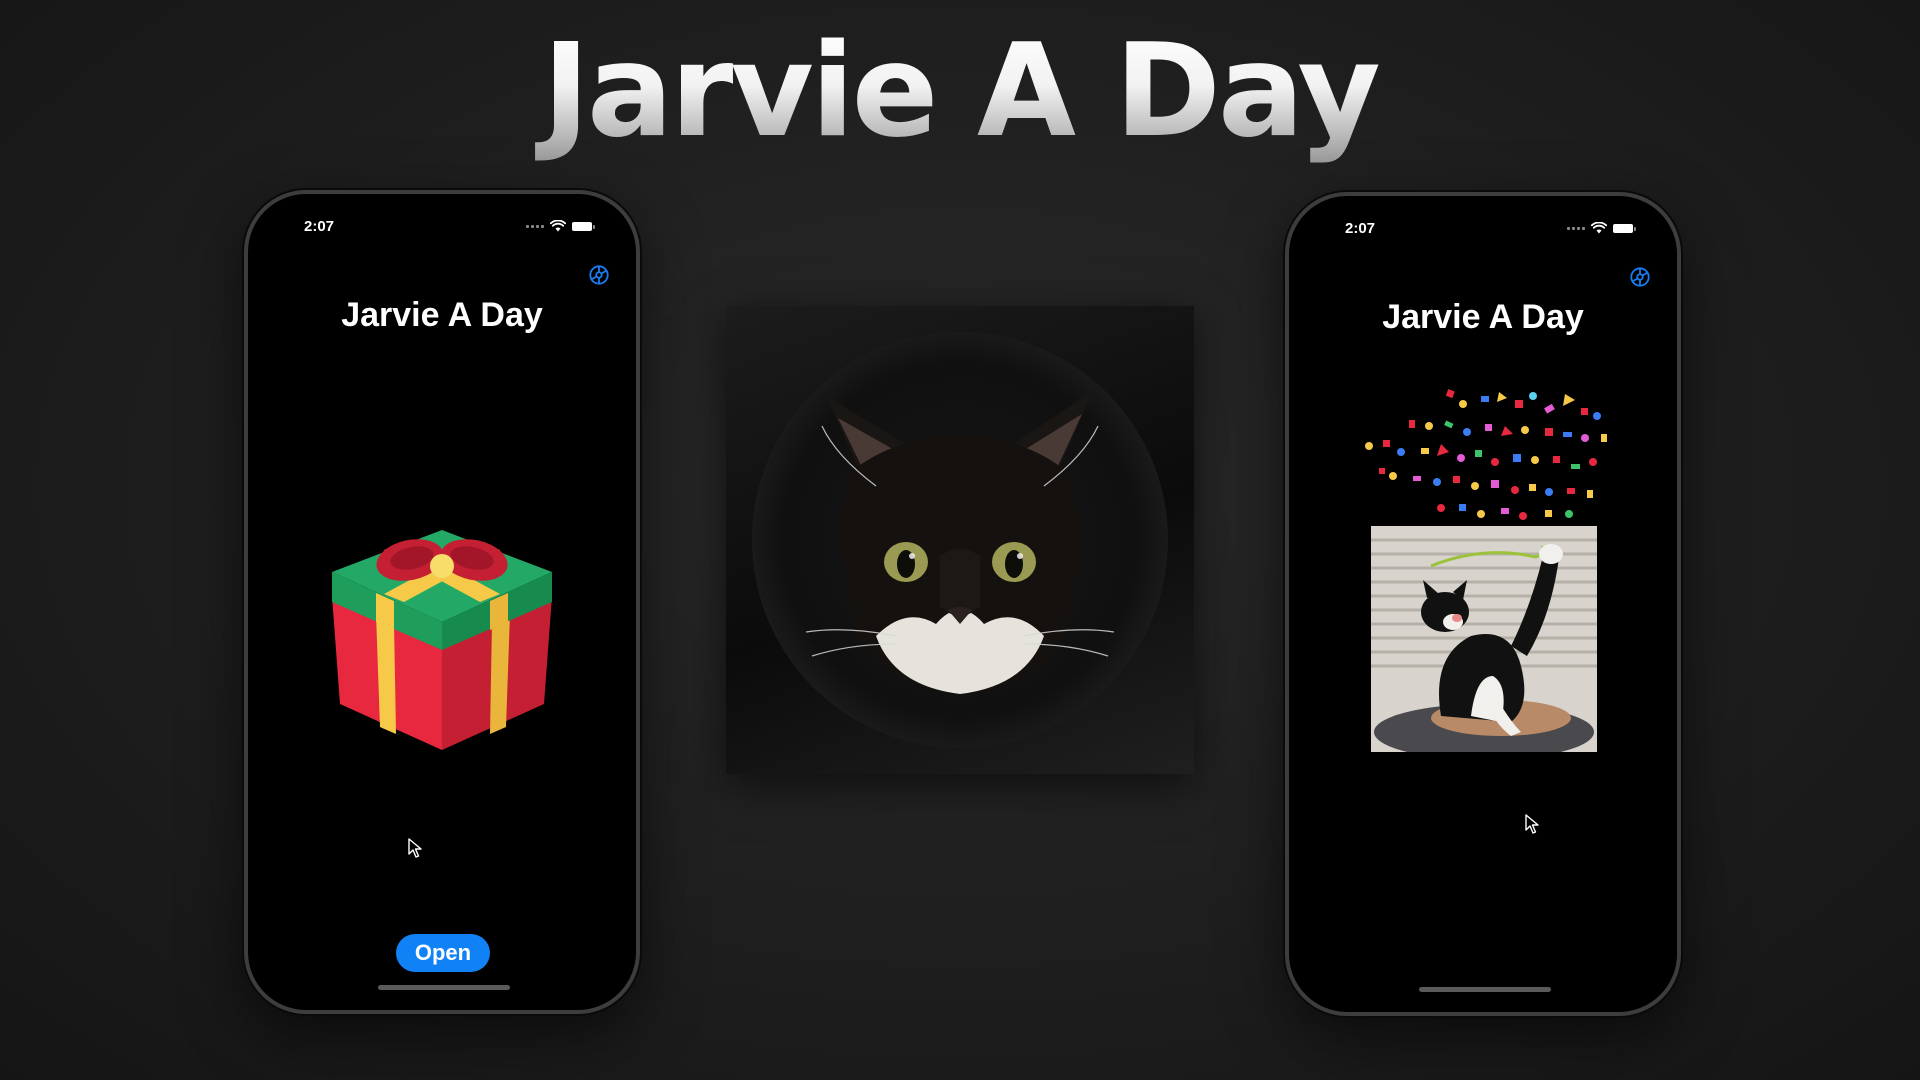 This screenshot has width=1920, height=1080. I want to click on cat-photo, so click(1484, 639).